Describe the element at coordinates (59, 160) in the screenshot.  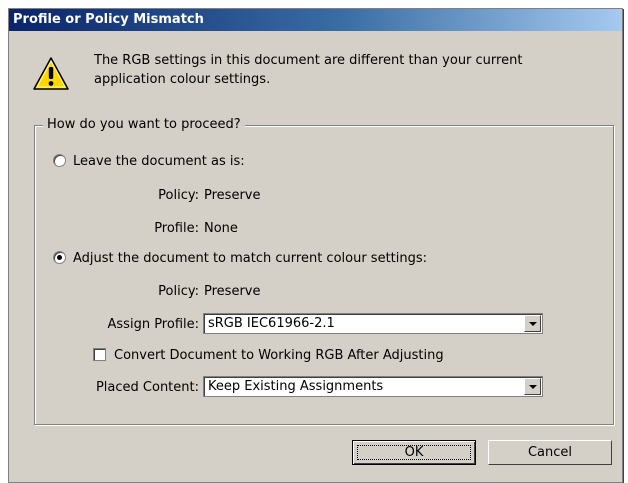
I see `radio-leave-indicator` at that location.